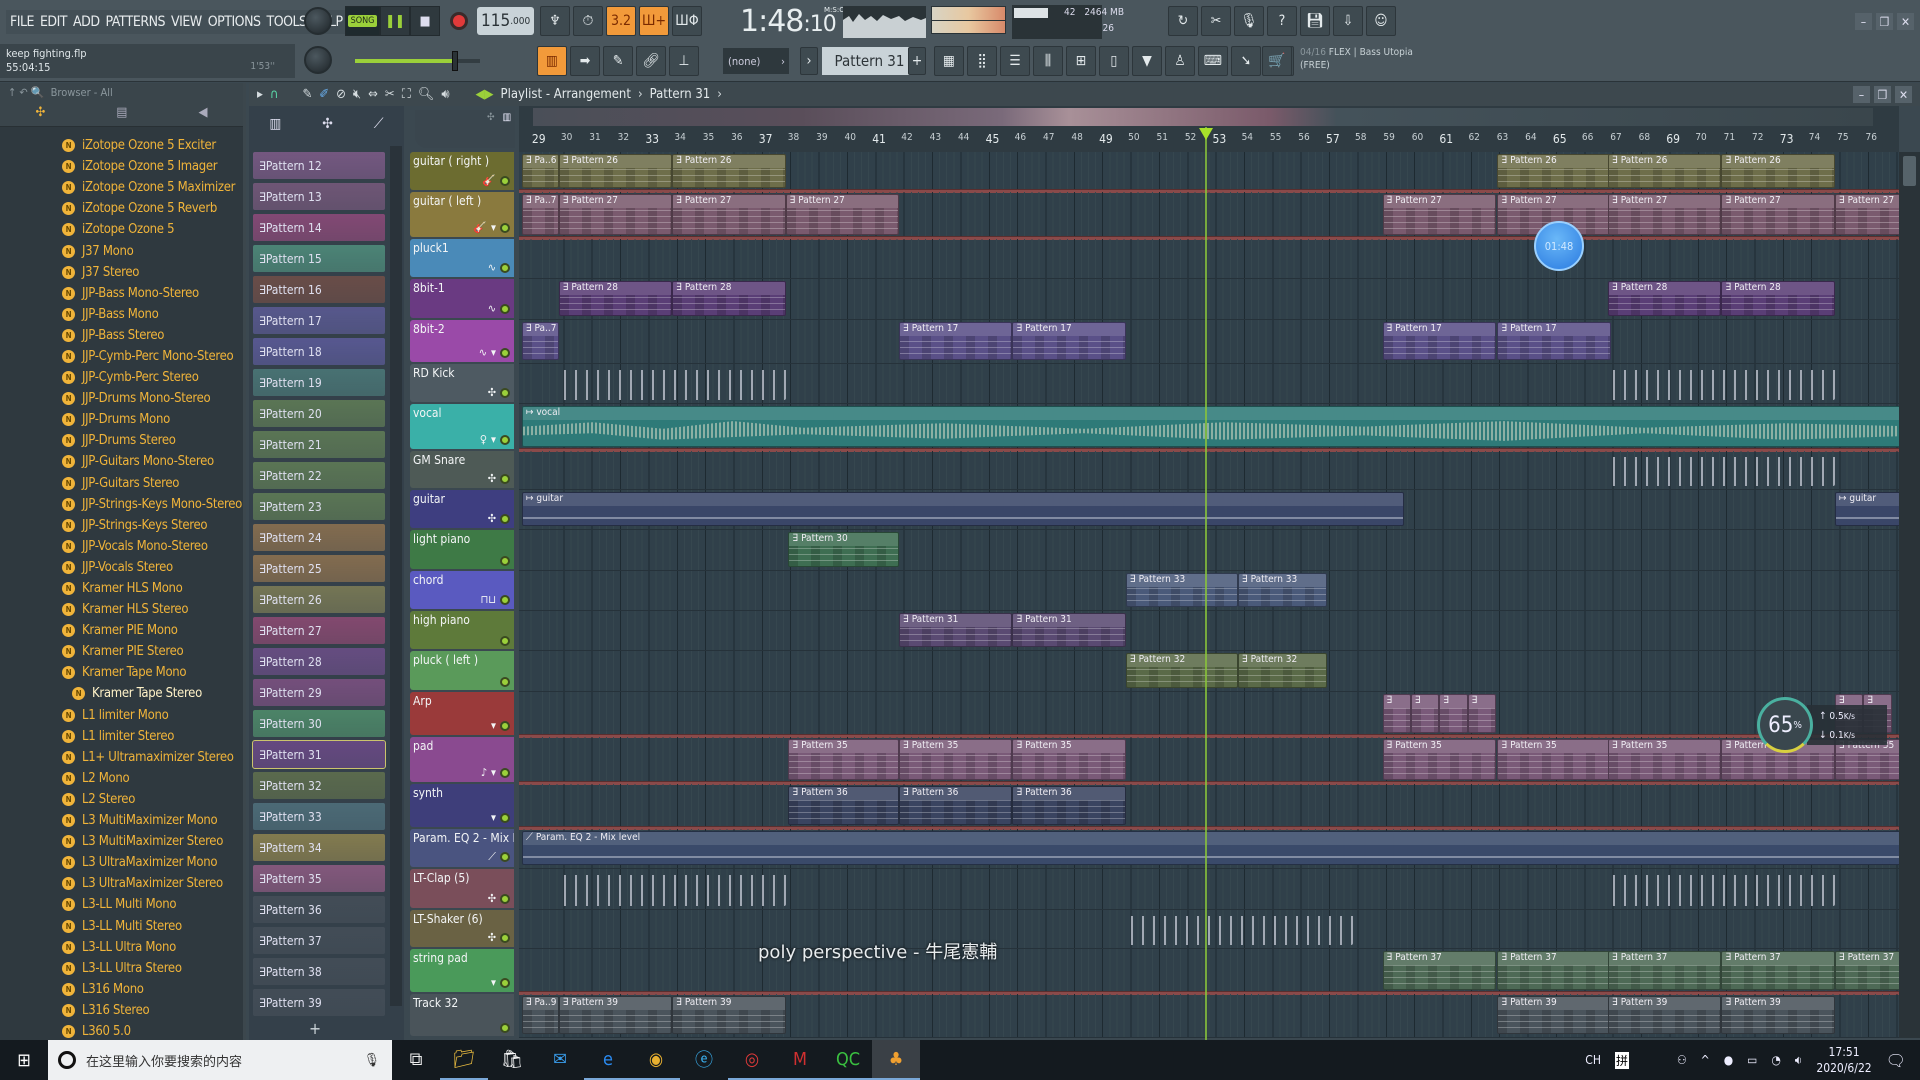 The height and width of the screenshot is (1080, 1920). I want to click on track-header: 8bit-1 ∿, so click(462, 298).